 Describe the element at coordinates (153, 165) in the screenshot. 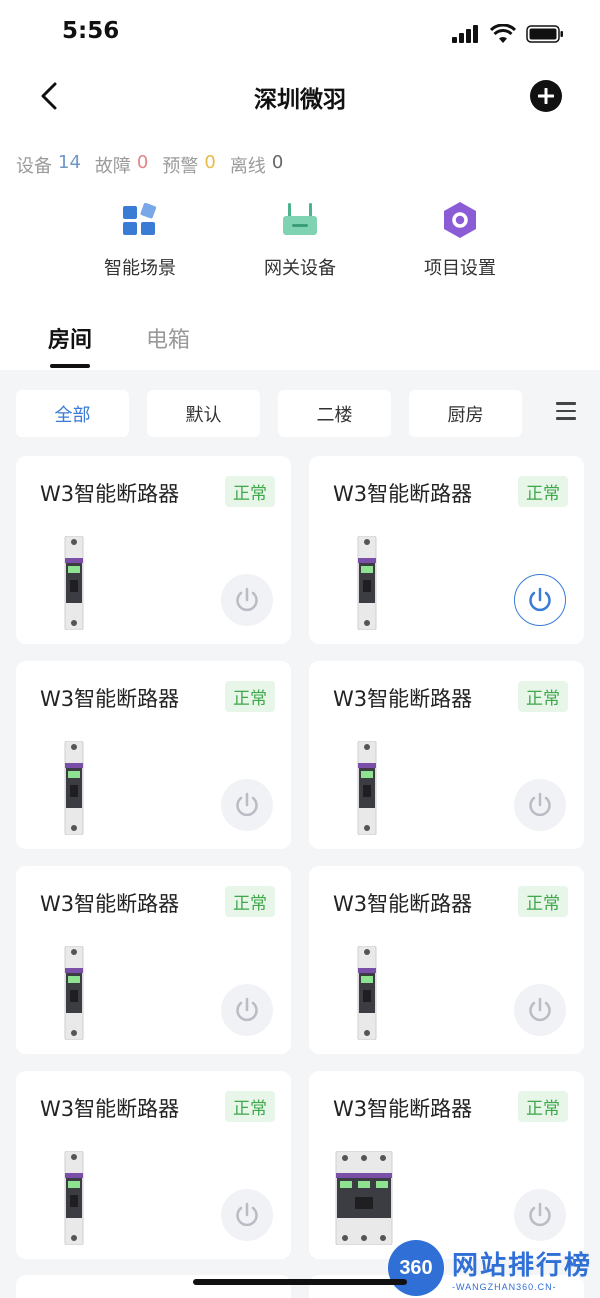

I see `device-stats: 设备 14 故障 0 预警 0 离线 0` at that location.